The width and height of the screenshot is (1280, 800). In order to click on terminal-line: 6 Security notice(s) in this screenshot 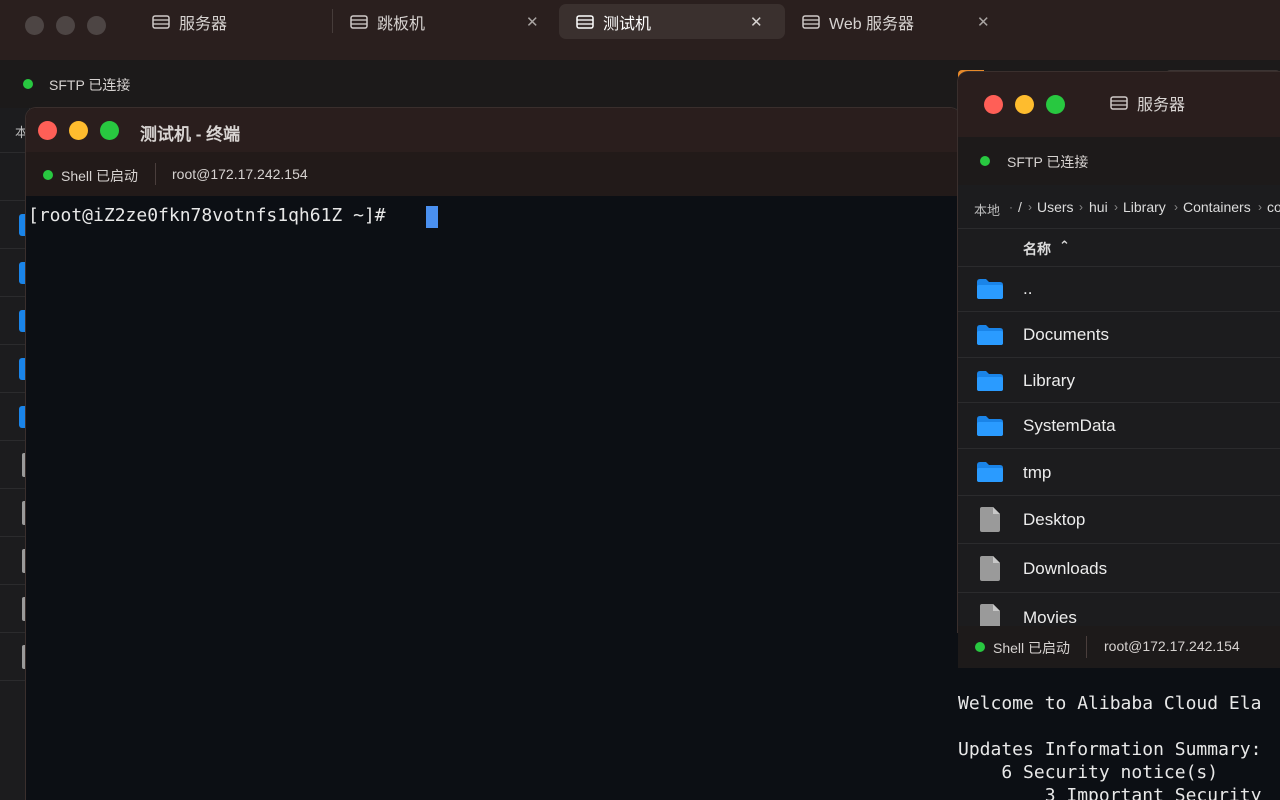, I will do `click(1088, 772)`.